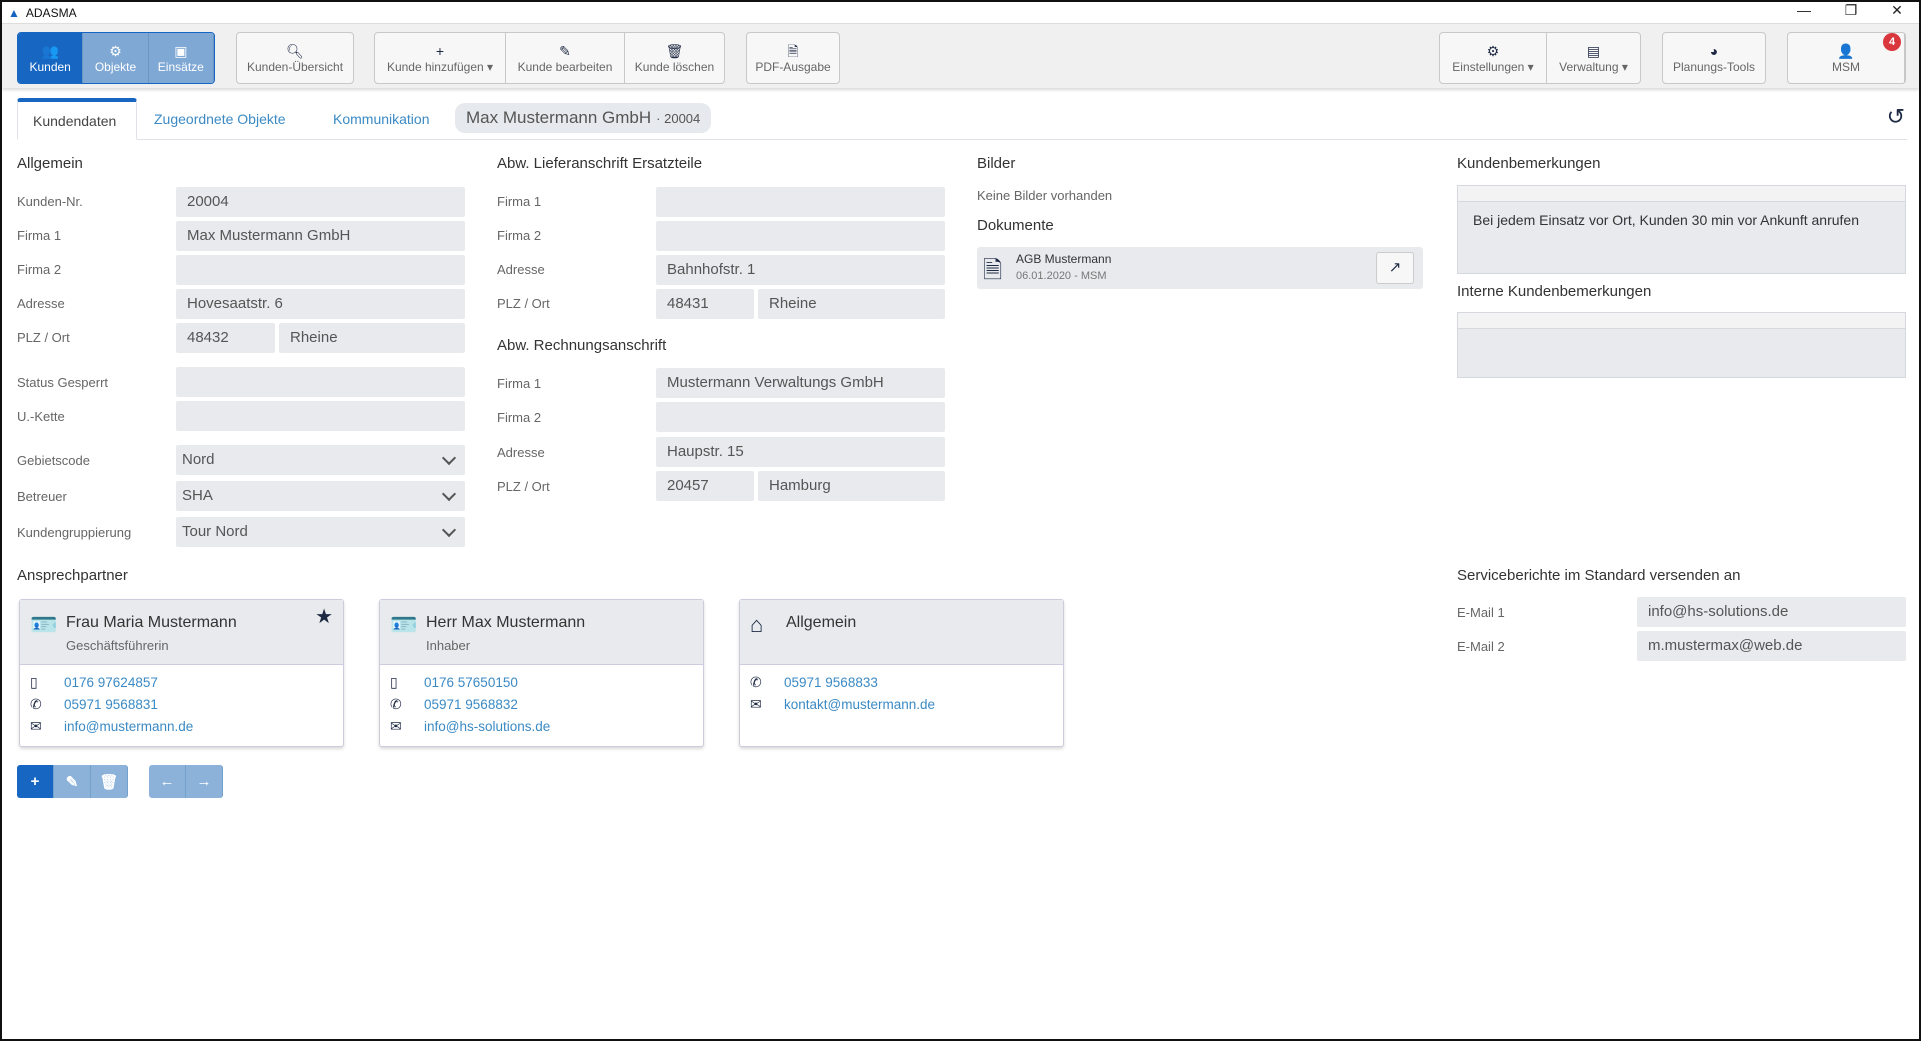 Image resolution: width=1921 pixels, height=1041 pixels. I want to click on billing-firma1-field: Mustermann Verwaltungs GmbH, so click(800, 383).